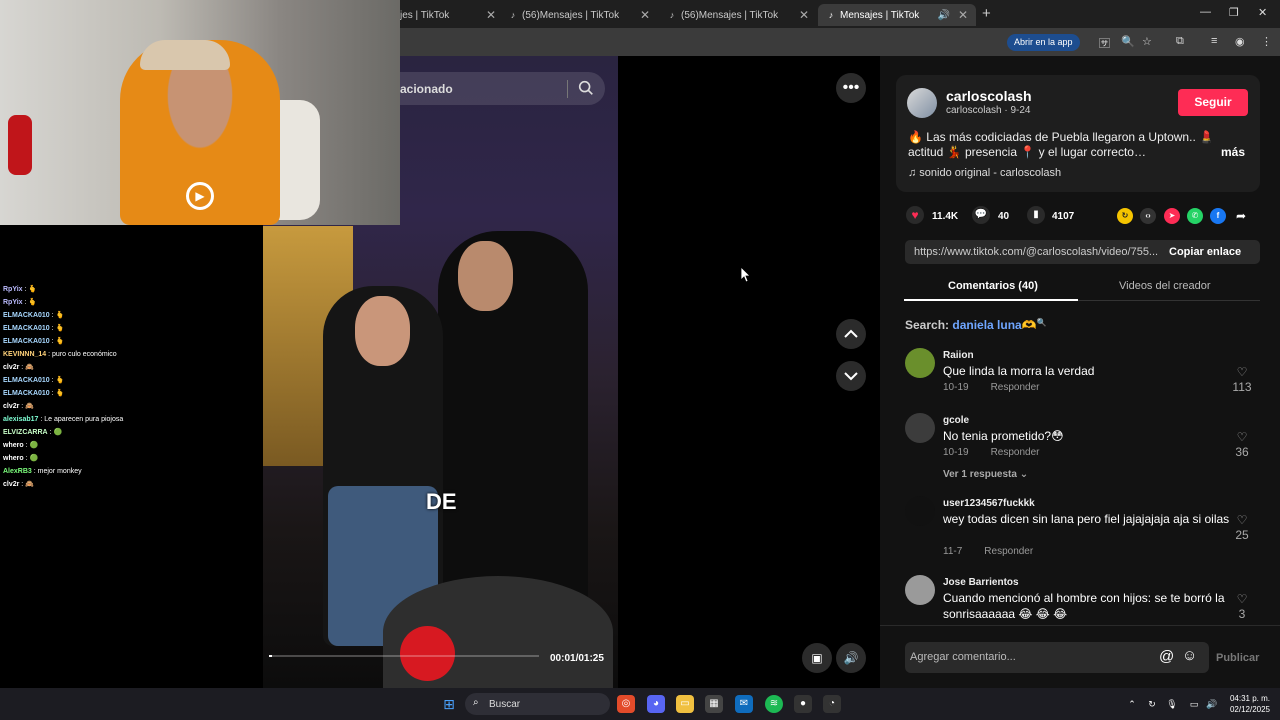  I want to click on creator-name: carloscolash, so click(989, 96).